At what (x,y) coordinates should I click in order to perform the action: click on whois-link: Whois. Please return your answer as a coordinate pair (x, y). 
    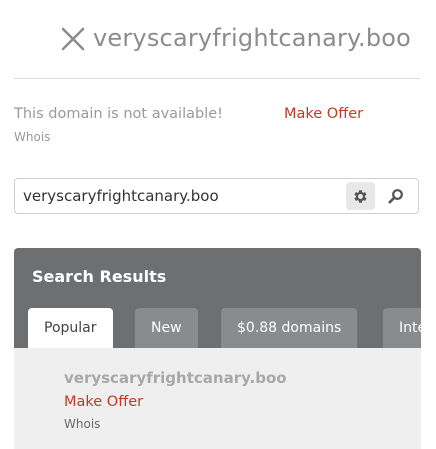
    Looking at the image, I should click on (32, 137).